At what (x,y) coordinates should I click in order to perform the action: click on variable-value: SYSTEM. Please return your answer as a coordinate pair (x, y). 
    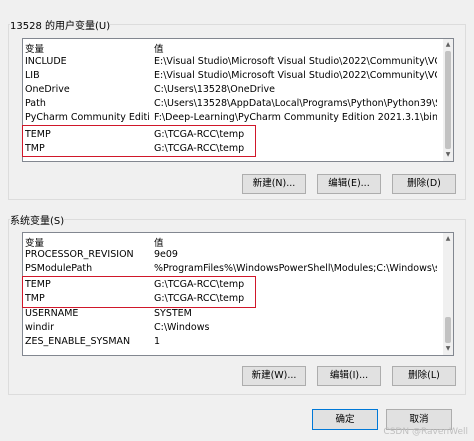
    Looking at the image, I should click on (173, 313).